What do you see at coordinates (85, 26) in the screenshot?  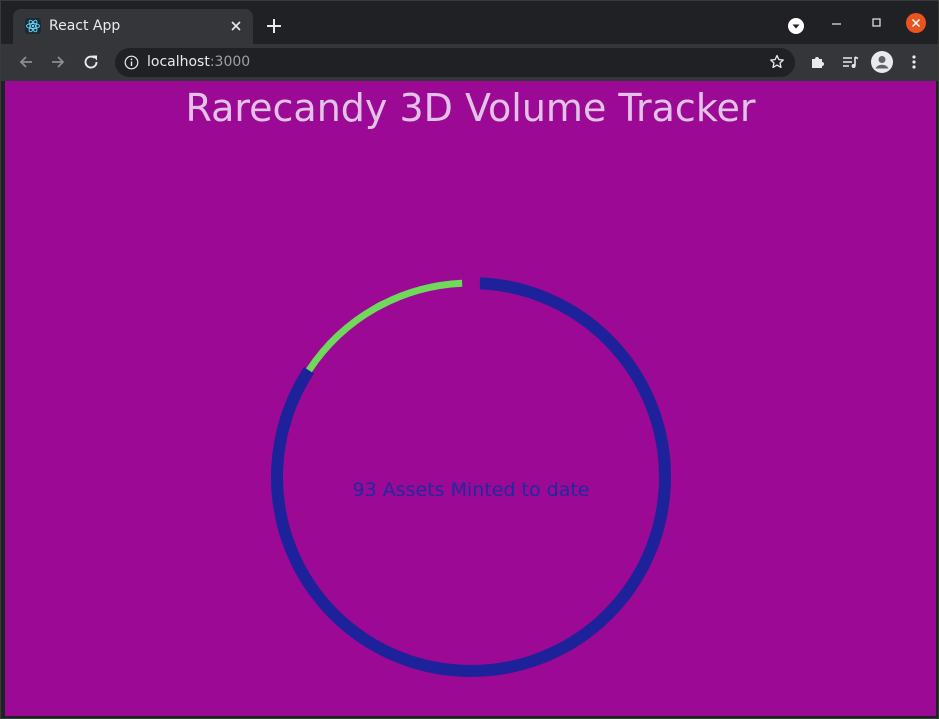 I see `tab-title: React App` at bounding box center [85, 26].